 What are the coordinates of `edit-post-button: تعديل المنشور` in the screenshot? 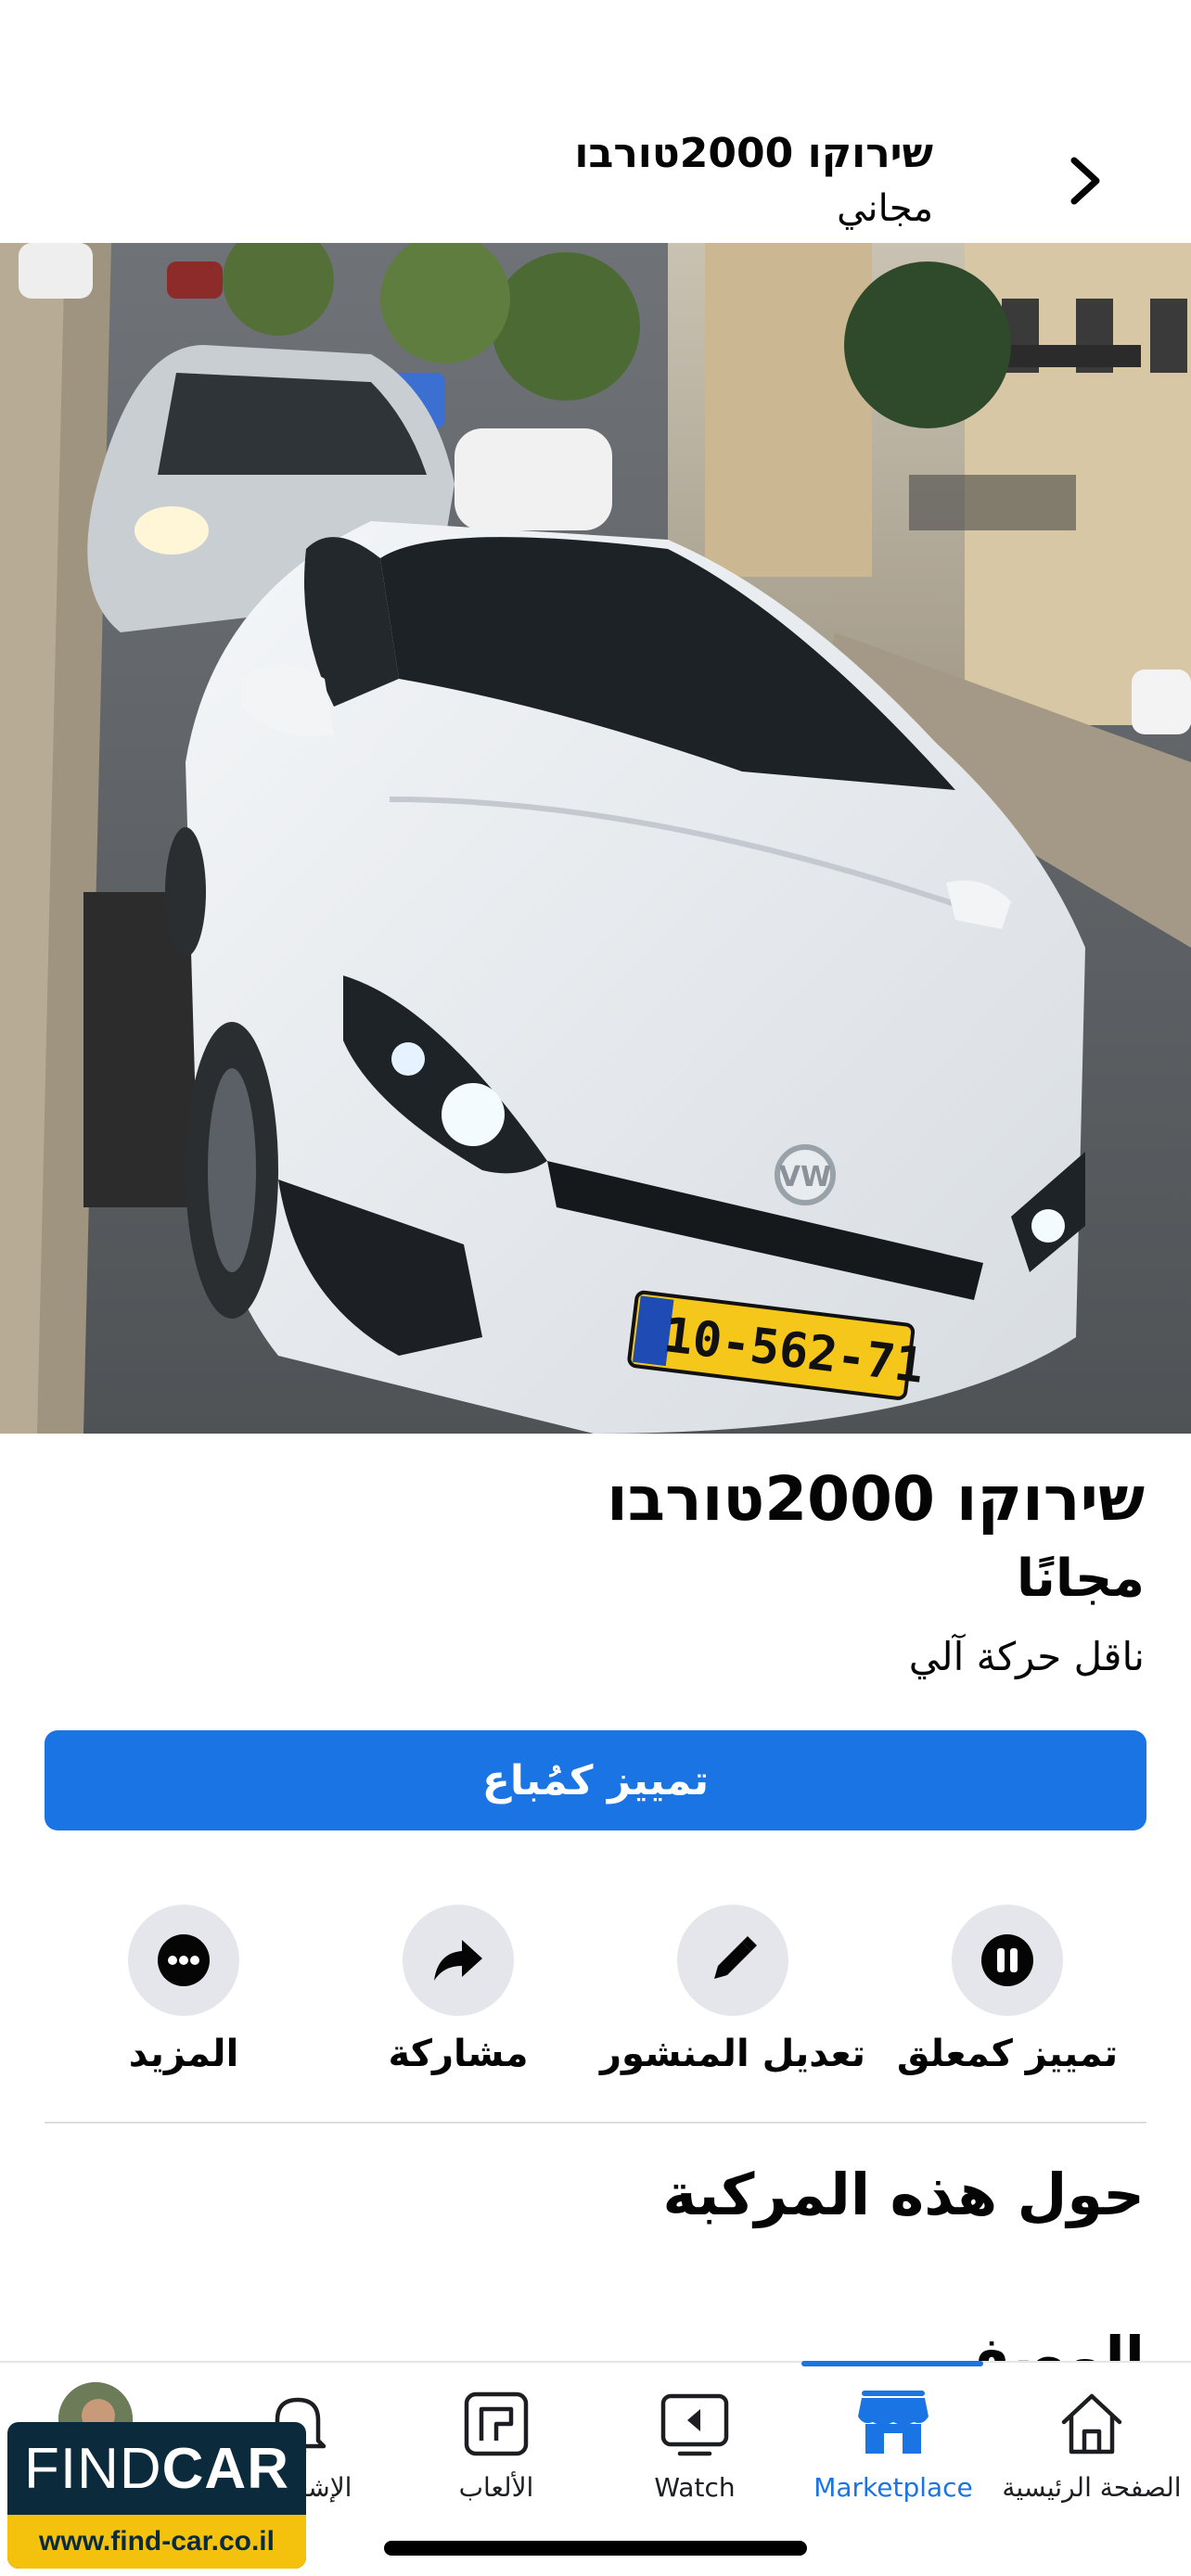 It's located at (733, 1997).